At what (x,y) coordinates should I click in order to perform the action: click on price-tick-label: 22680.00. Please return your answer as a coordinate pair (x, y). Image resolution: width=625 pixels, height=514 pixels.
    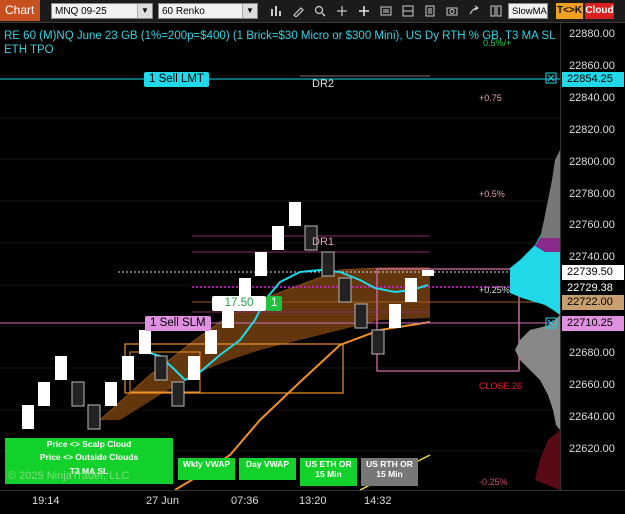
    Looking at the image, I should click on (592, 353).